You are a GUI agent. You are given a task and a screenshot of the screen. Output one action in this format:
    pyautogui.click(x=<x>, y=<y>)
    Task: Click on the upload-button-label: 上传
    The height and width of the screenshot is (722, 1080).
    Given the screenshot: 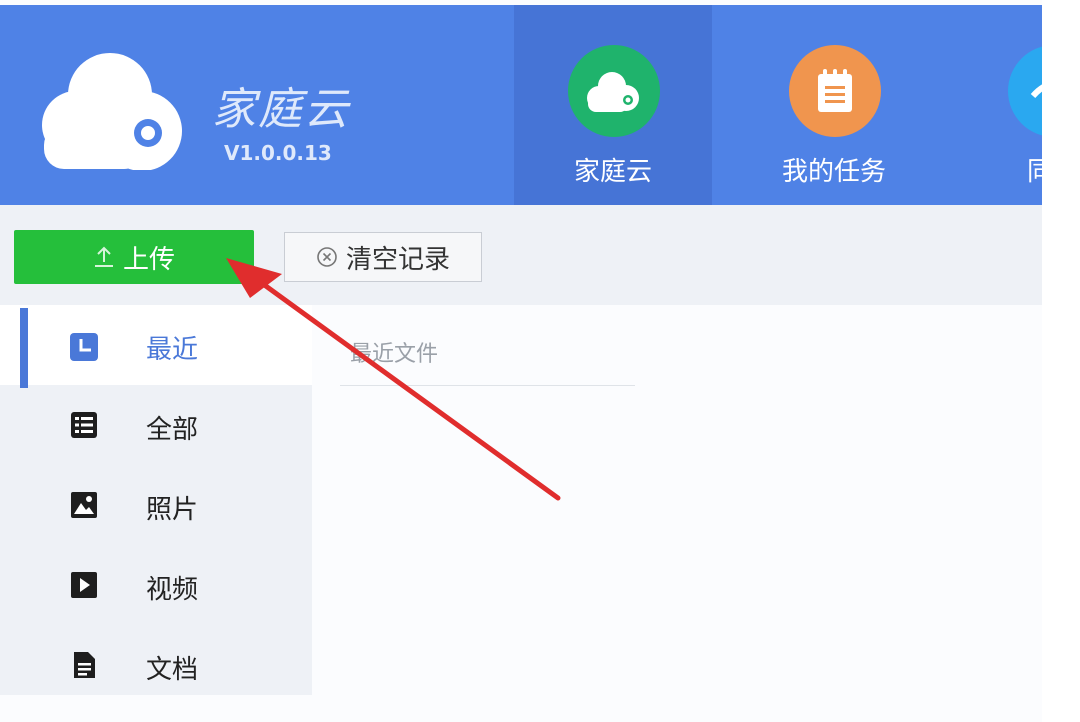 What is the action you would take?
    pyautogui.click(x=148, y=258)
    